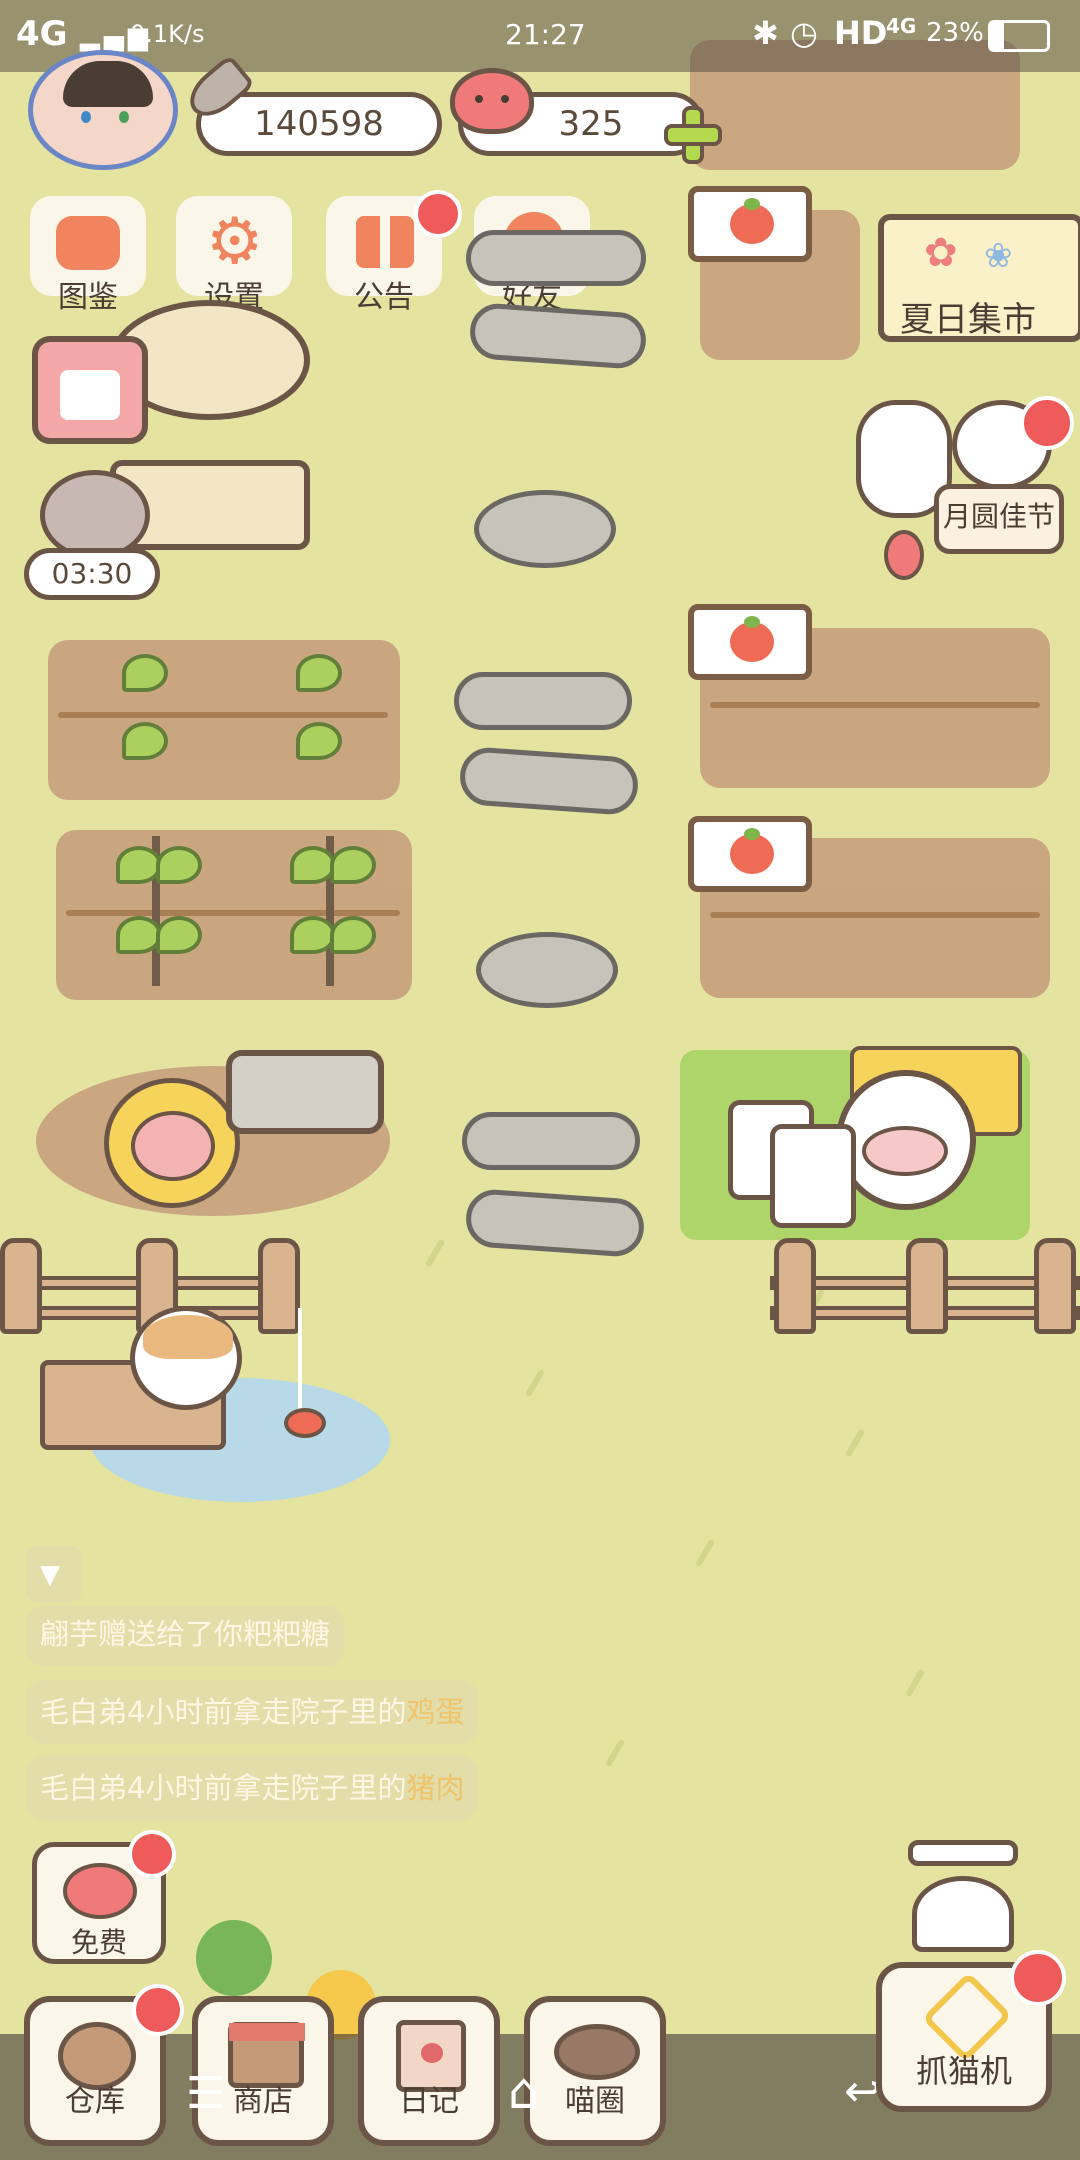  Describe the element at coordinates (234, 1958) in the screenshot. I see `clover-decor` at that location.